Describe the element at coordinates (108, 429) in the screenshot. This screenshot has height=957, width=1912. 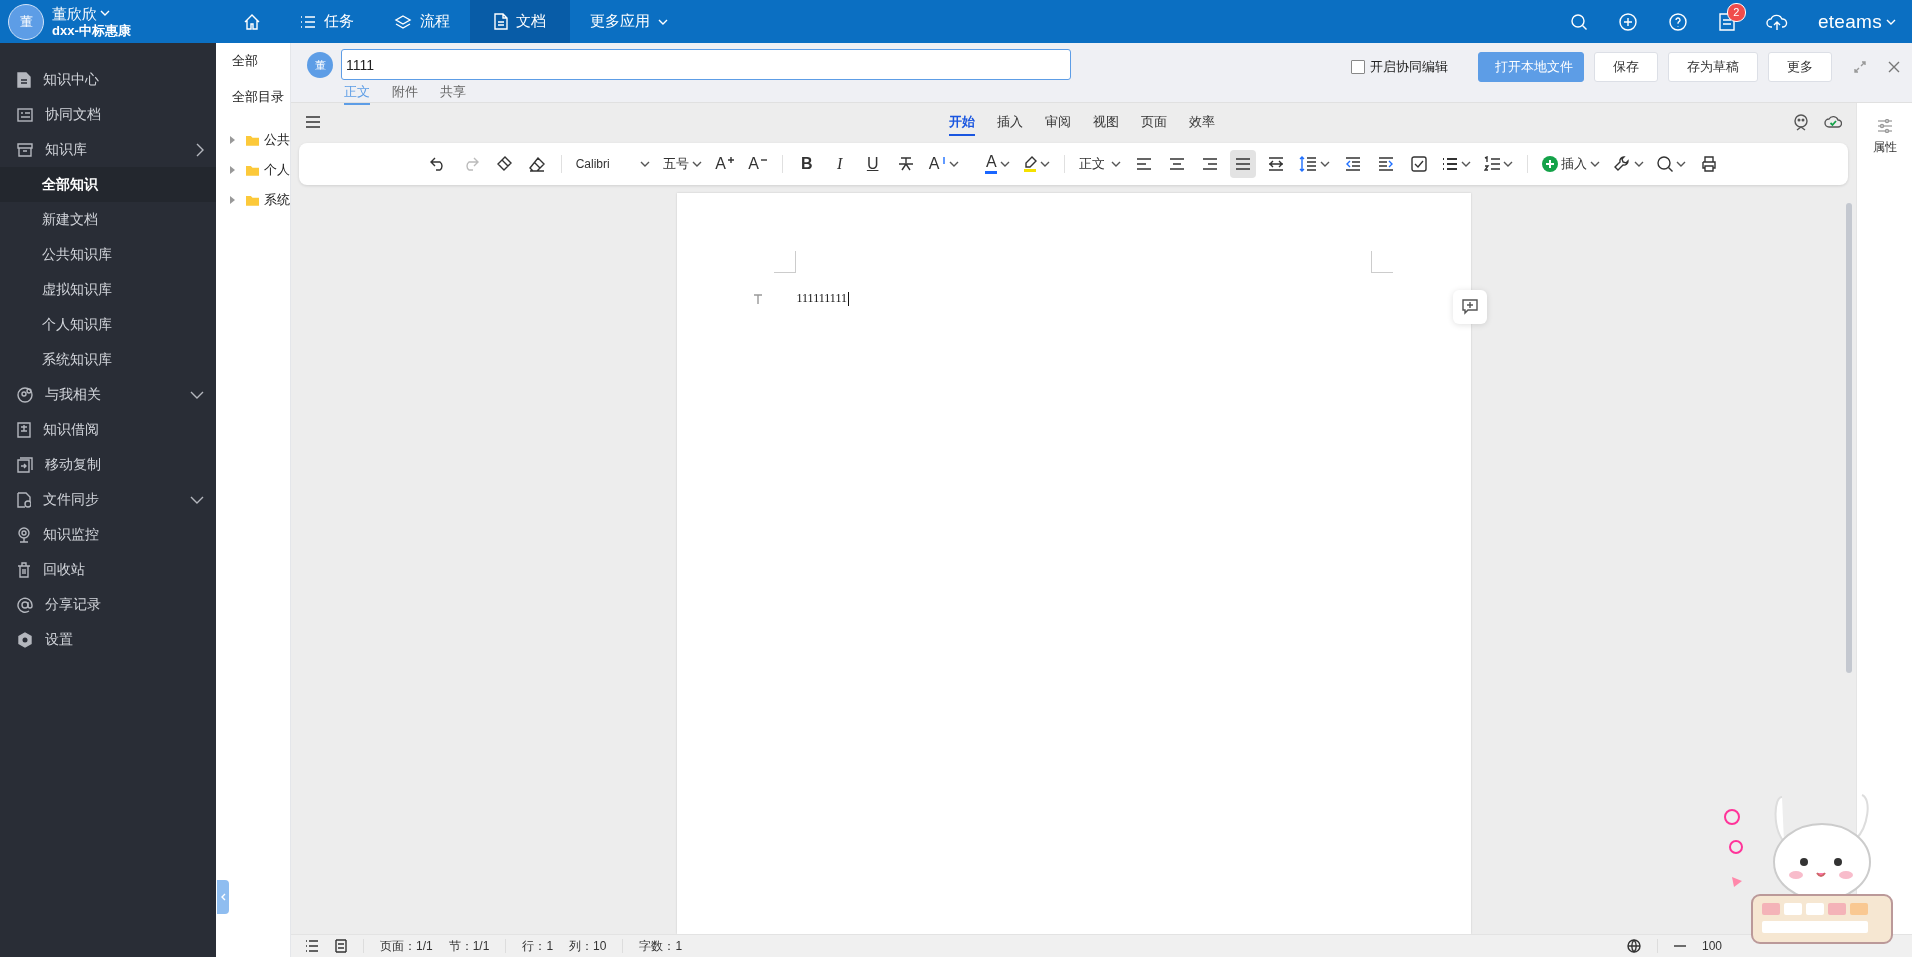
I see `sidebar-item: 知识借阅` at that location.